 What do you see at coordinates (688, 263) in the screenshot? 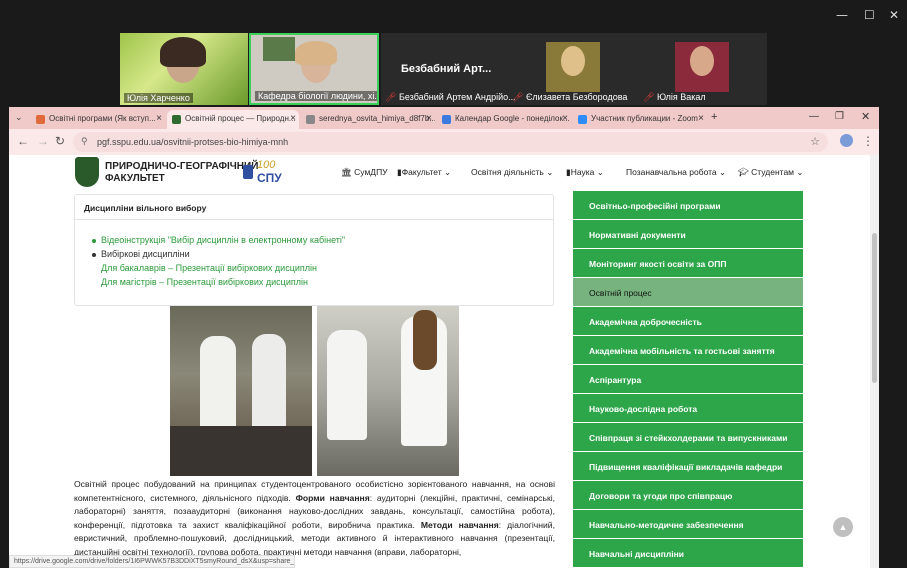
I see `sidebar-item-quality-monitoring: Моніторинг якості освіти за ОПП` at bounding box center [688, 263].